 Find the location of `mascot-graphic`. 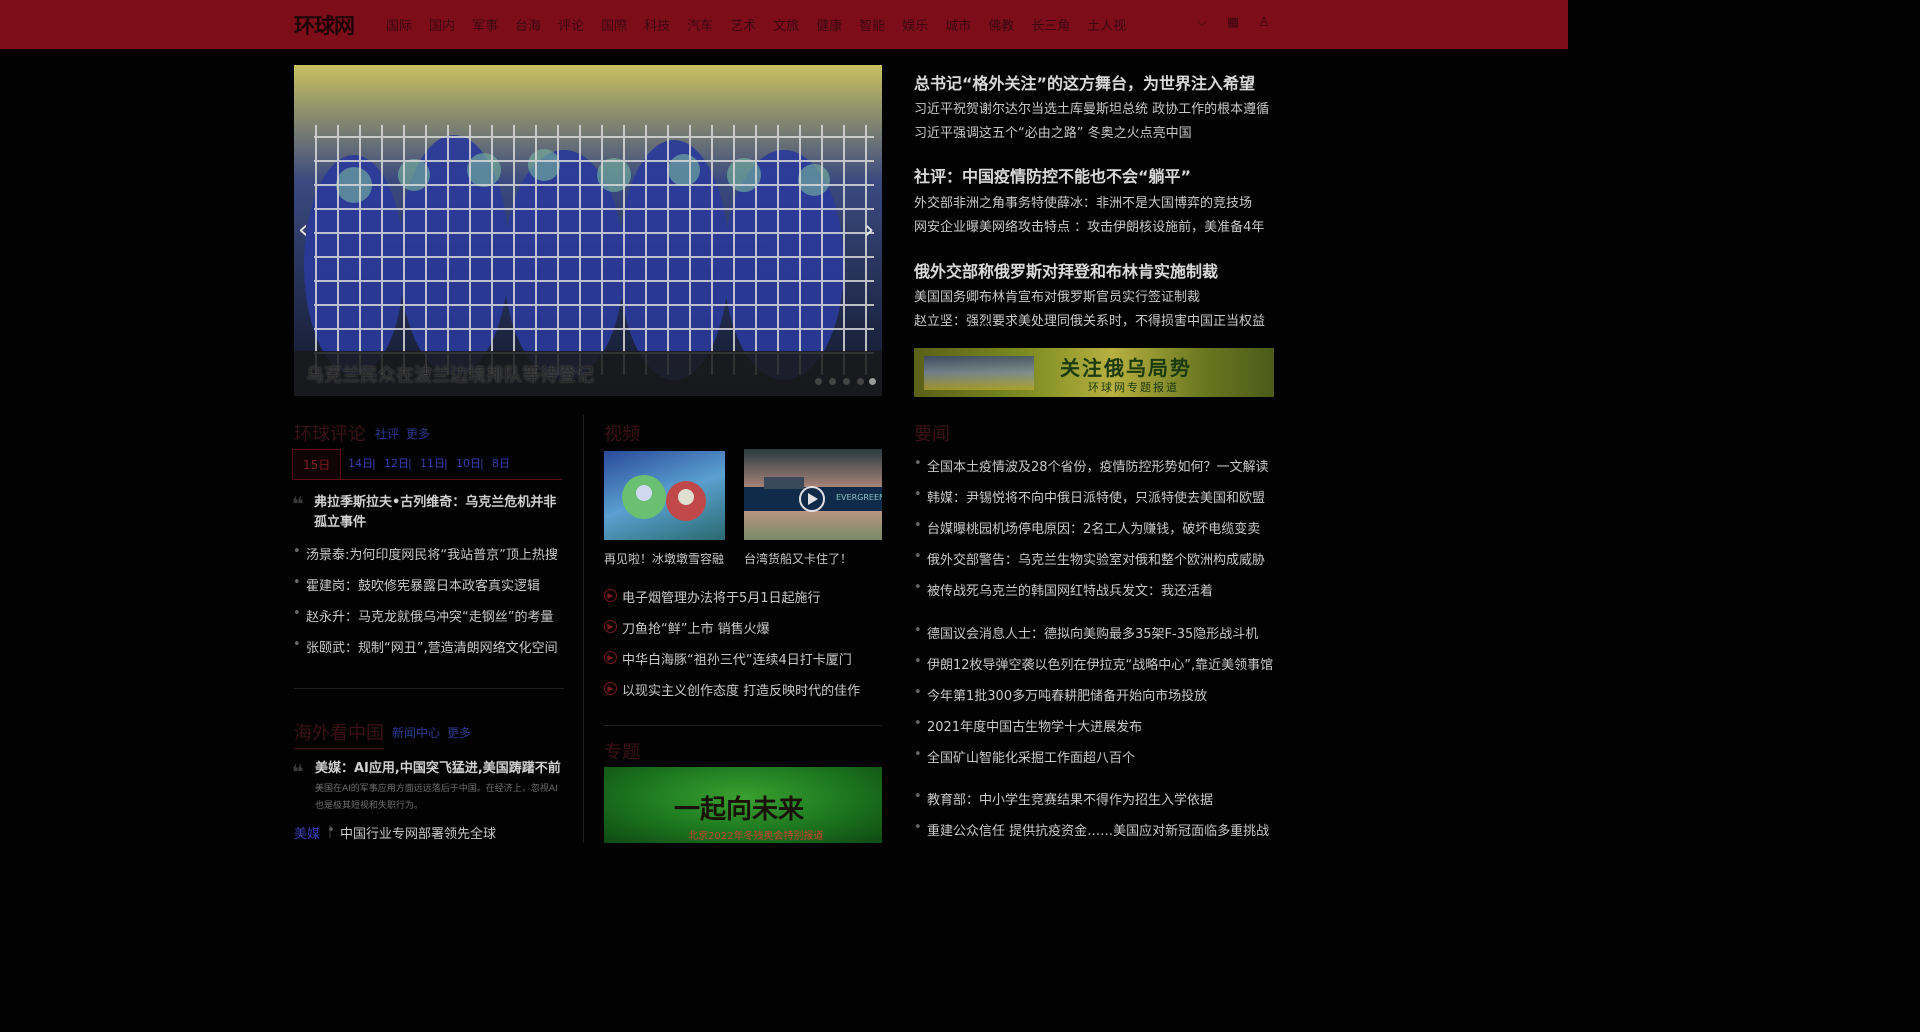

mascot-graphic is located at coordinates (664, 498).